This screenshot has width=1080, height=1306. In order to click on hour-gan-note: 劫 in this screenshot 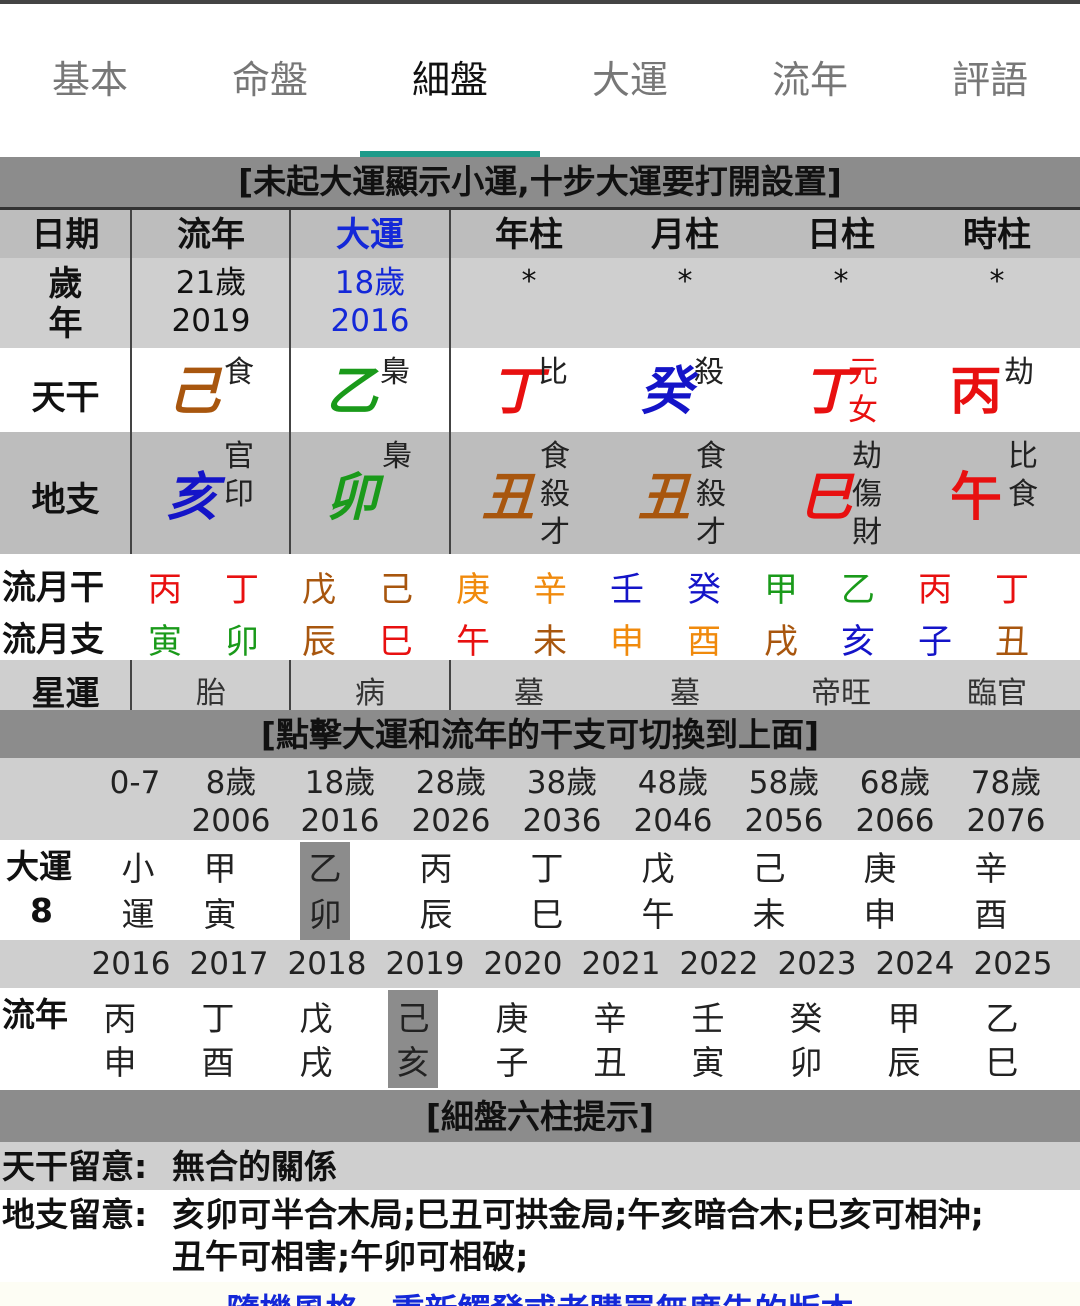, I will do `click(1019, 372)`.